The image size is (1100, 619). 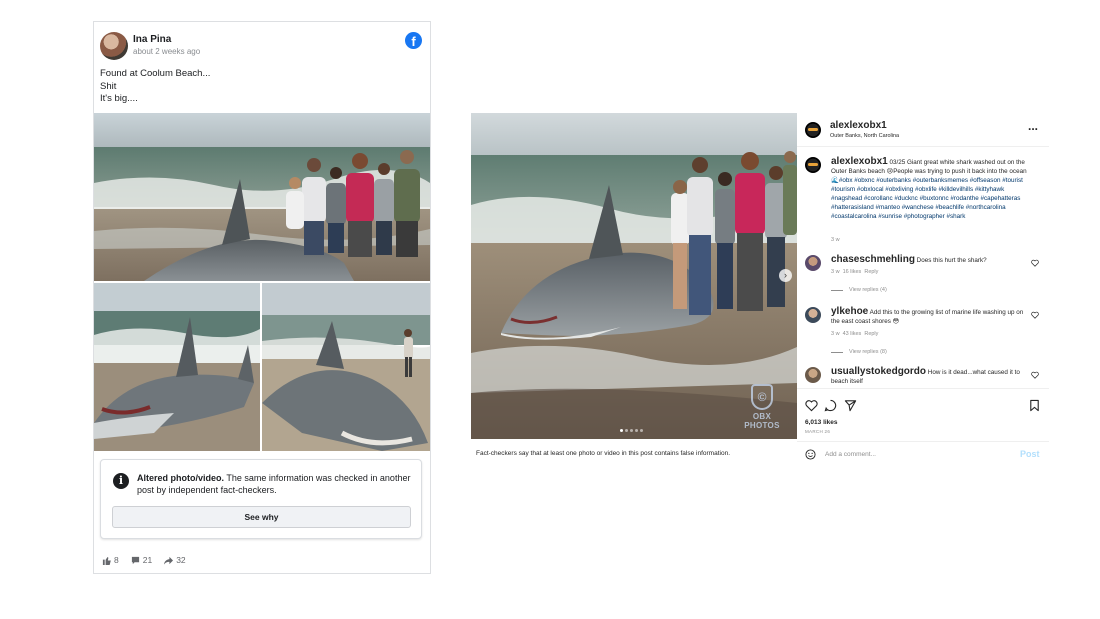 I want to click on comment-likes: 16 likes, so click(x=852, y=272).